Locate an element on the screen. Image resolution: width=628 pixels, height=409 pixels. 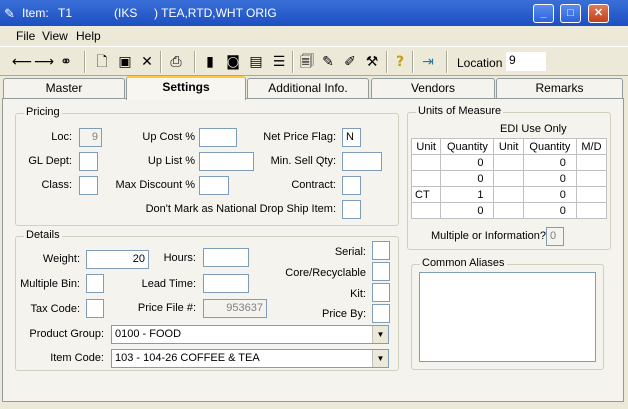
notes-icon: 🗐 is located at coordinates (307, 62).